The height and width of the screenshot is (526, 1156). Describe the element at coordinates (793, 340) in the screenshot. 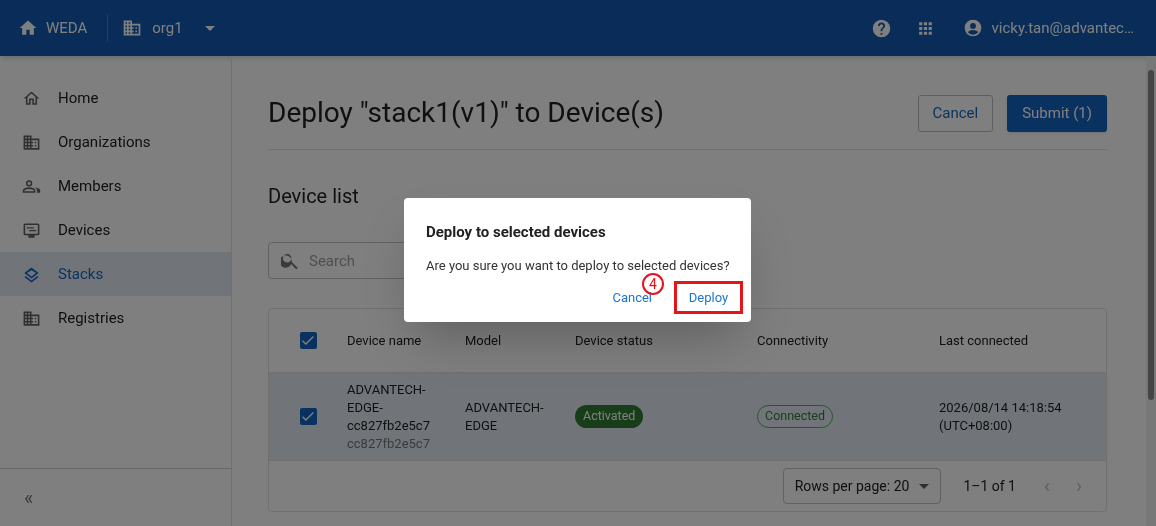

I see `column-header: Connectivity` at that location.